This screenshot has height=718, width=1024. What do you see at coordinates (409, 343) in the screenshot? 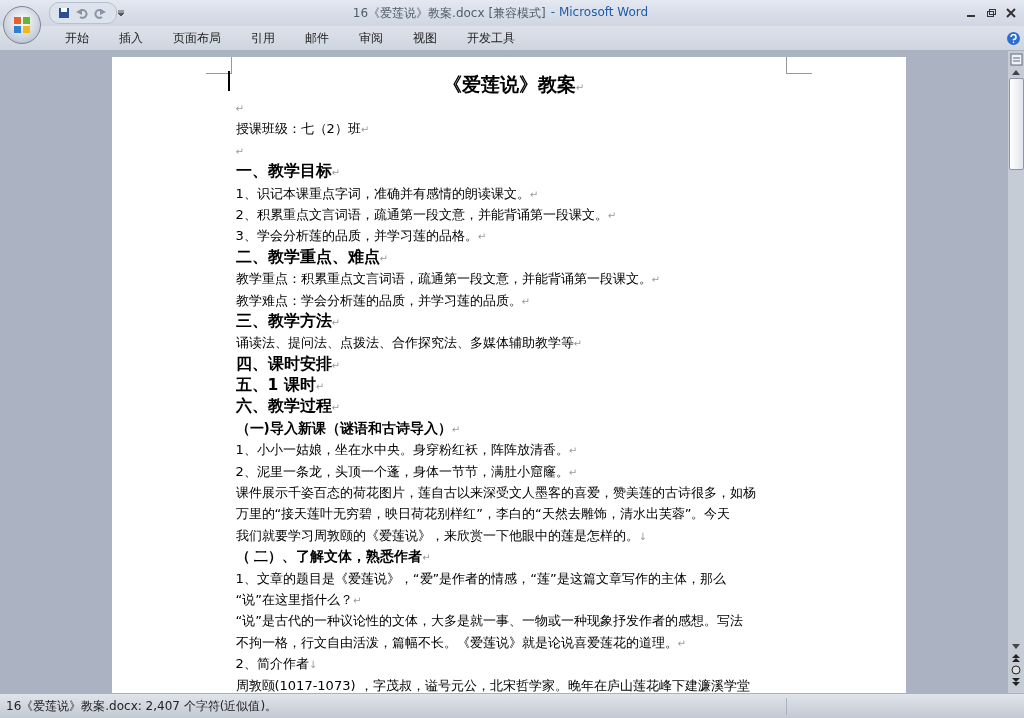
I see `paragraph: 诵读法、提问法、点拨法、合作探究法、多媒体辅助教学等↵` at bounding box center [409, 343].